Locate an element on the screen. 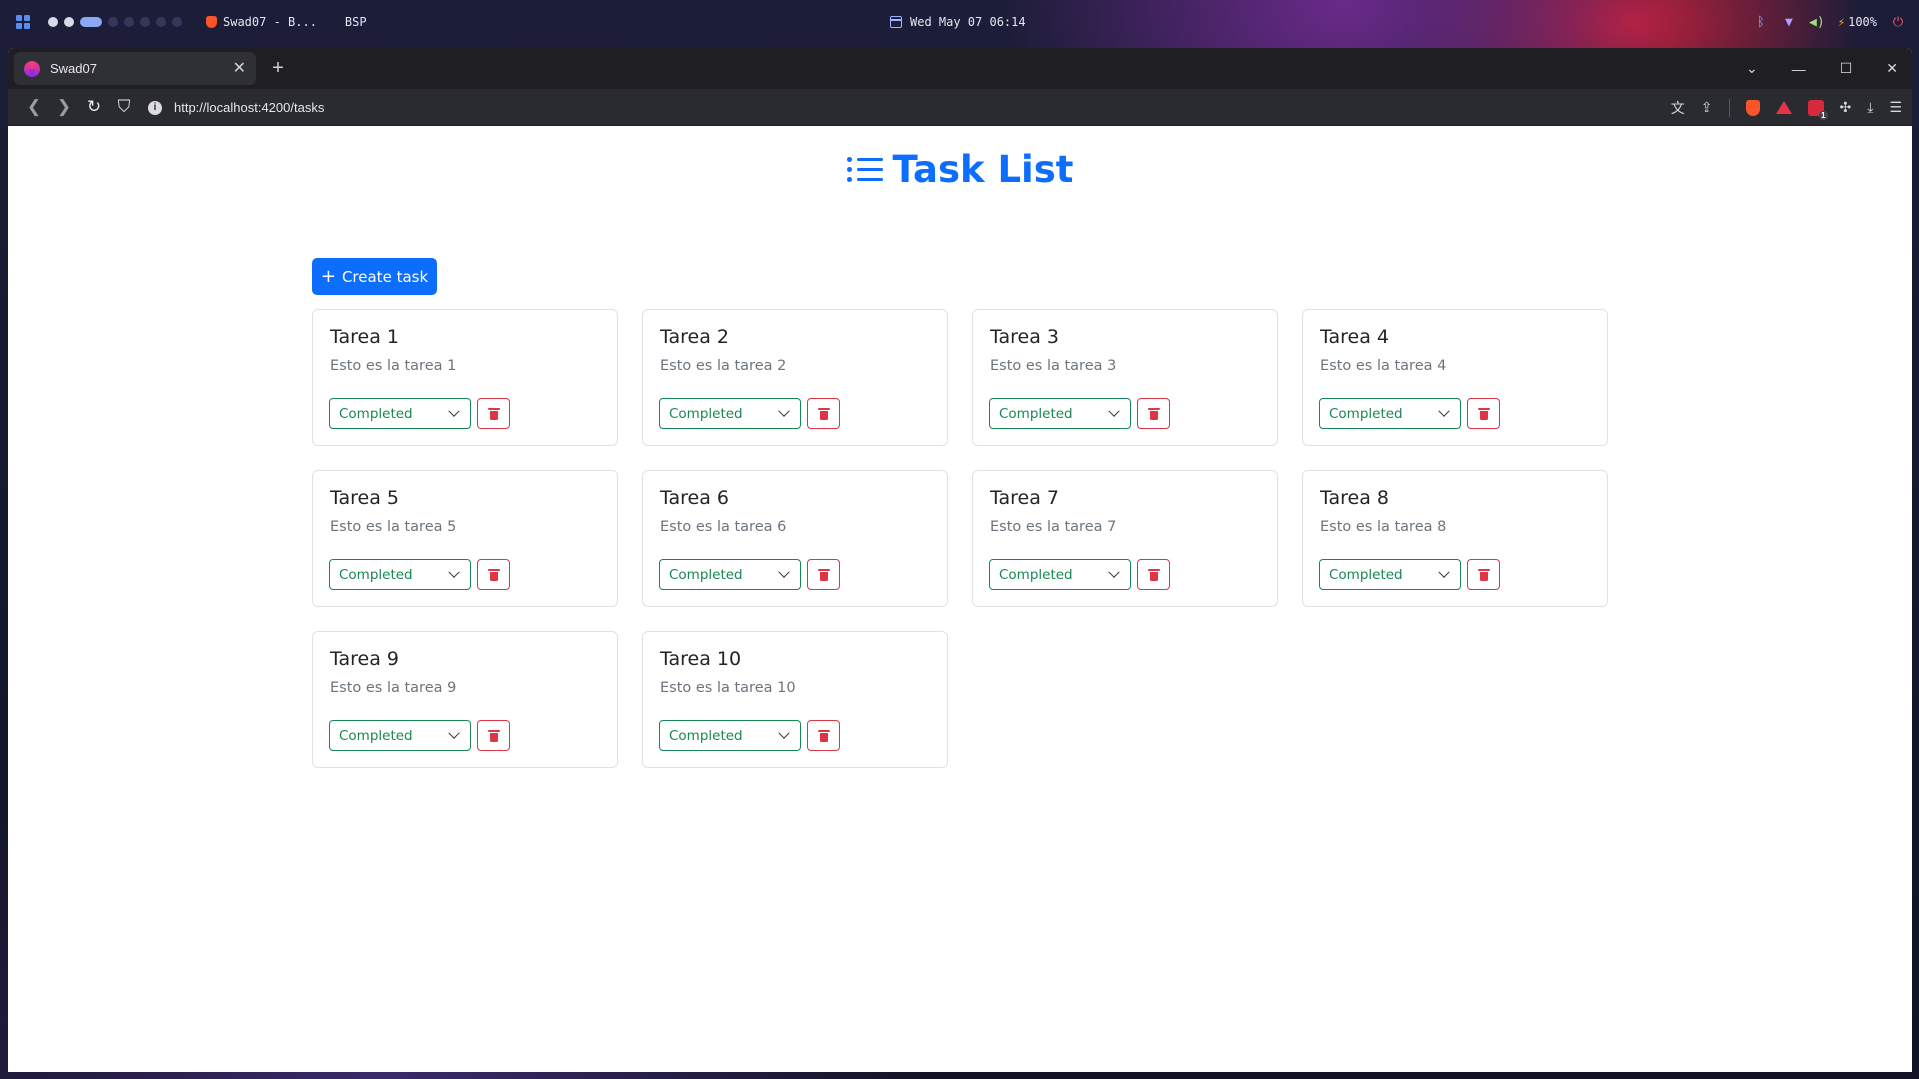 This screenshot has width=1919, height=1079. bookmark-icon: ⛉ is located at coordinates (124, 107).